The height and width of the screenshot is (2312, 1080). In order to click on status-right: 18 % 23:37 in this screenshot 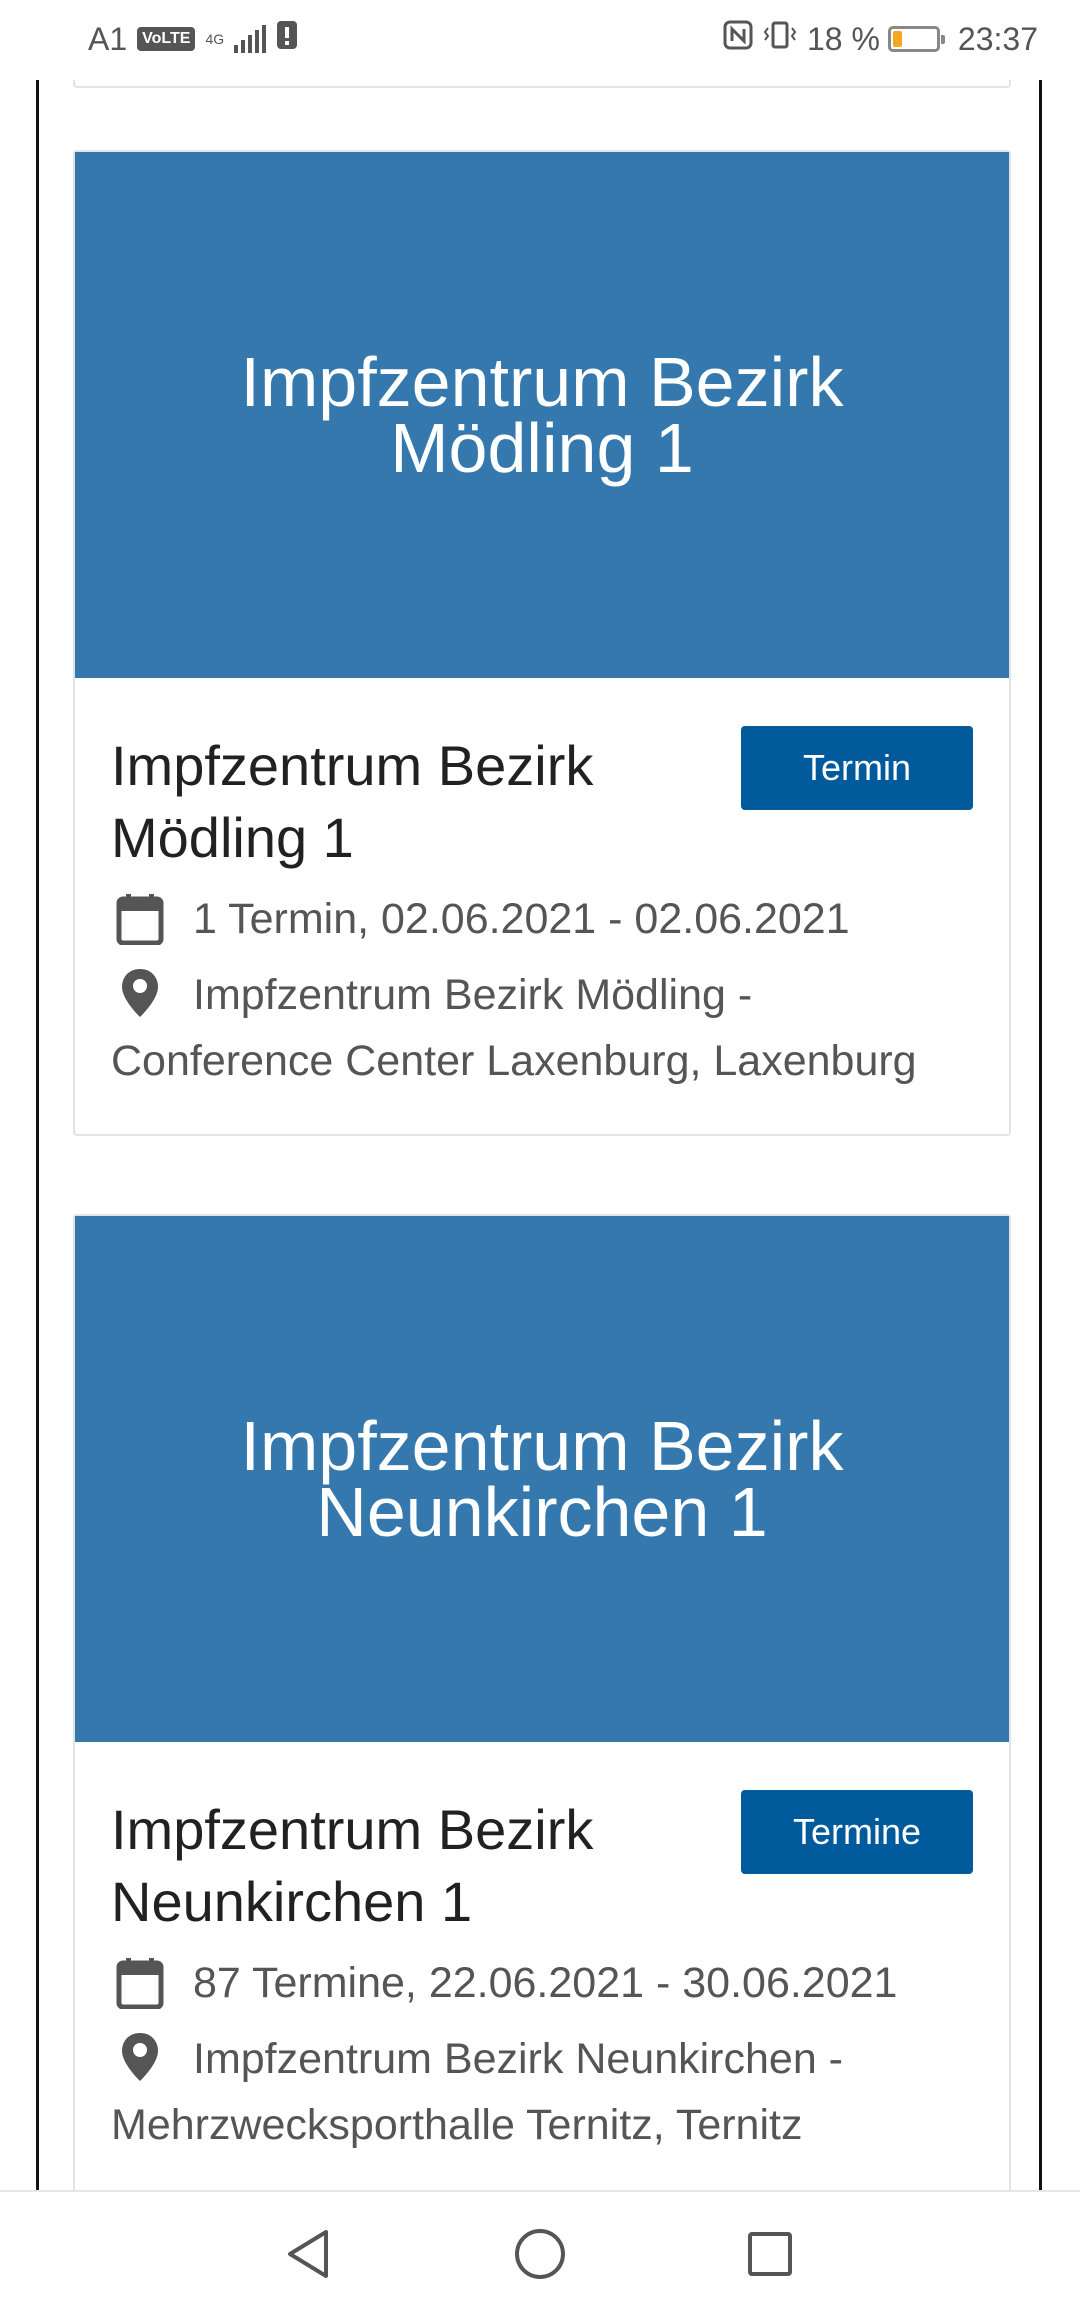, I will do `click(880, 39)`.